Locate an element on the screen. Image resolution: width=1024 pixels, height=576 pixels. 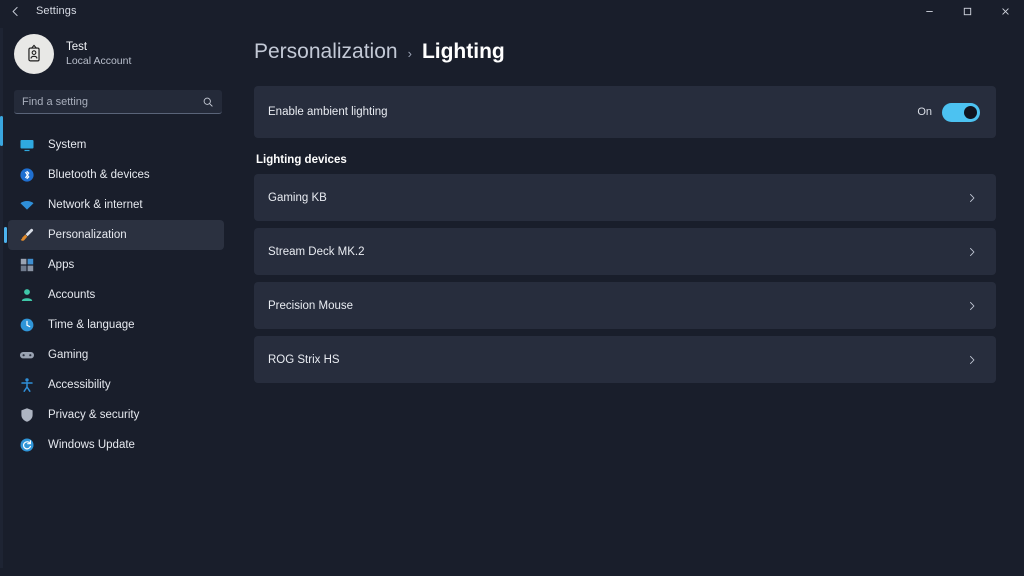
search-icon is located at coordinates (208, 102).